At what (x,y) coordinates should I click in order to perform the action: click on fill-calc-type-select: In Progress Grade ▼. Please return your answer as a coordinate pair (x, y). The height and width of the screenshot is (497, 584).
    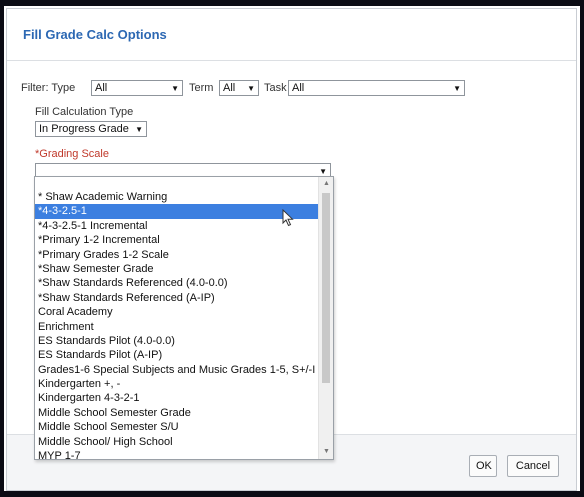
    Looking at the image, I should click on (91, 129).